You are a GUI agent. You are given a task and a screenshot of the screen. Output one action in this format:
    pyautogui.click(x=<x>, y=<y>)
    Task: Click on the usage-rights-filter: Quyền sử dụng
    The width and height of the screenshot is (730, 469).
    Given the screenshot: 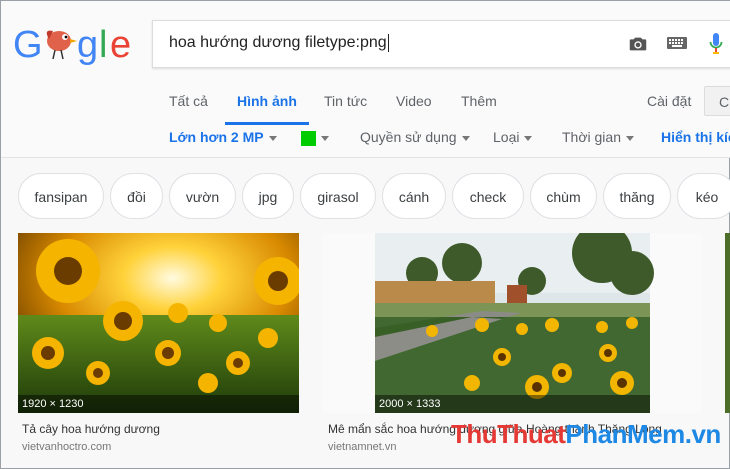 What is the action you would take?
    pyautogui.click(x=415, y=137)
    